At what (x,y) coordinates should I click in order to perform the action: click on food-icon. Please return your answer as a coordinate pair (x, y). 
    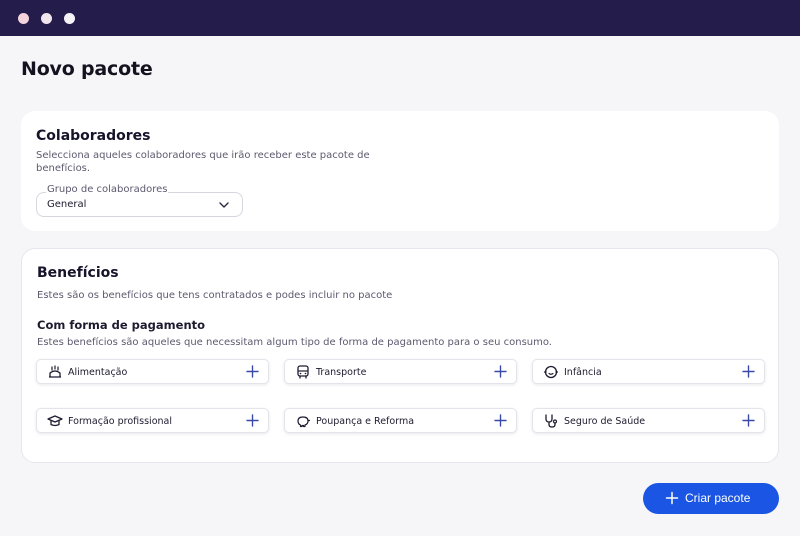
    Looking at the image, I should click on (55, 371).